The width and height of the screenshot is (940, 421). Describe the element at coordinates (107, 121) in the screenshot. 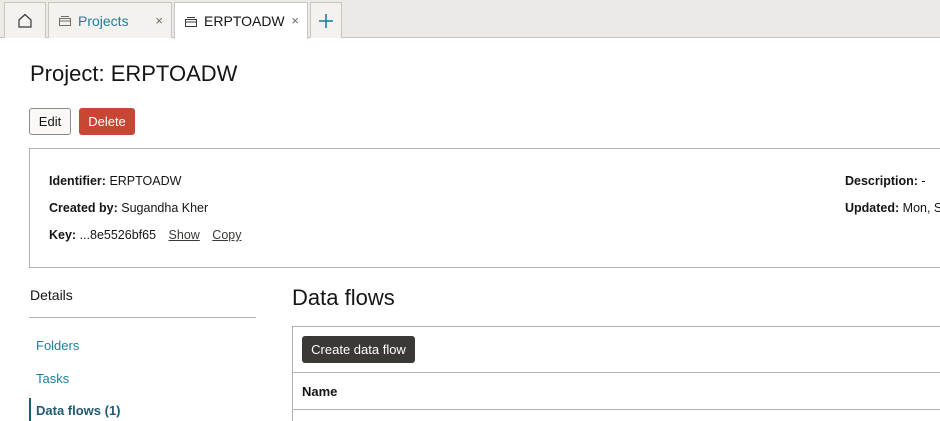

I see `delete-button: Delete` at that location.